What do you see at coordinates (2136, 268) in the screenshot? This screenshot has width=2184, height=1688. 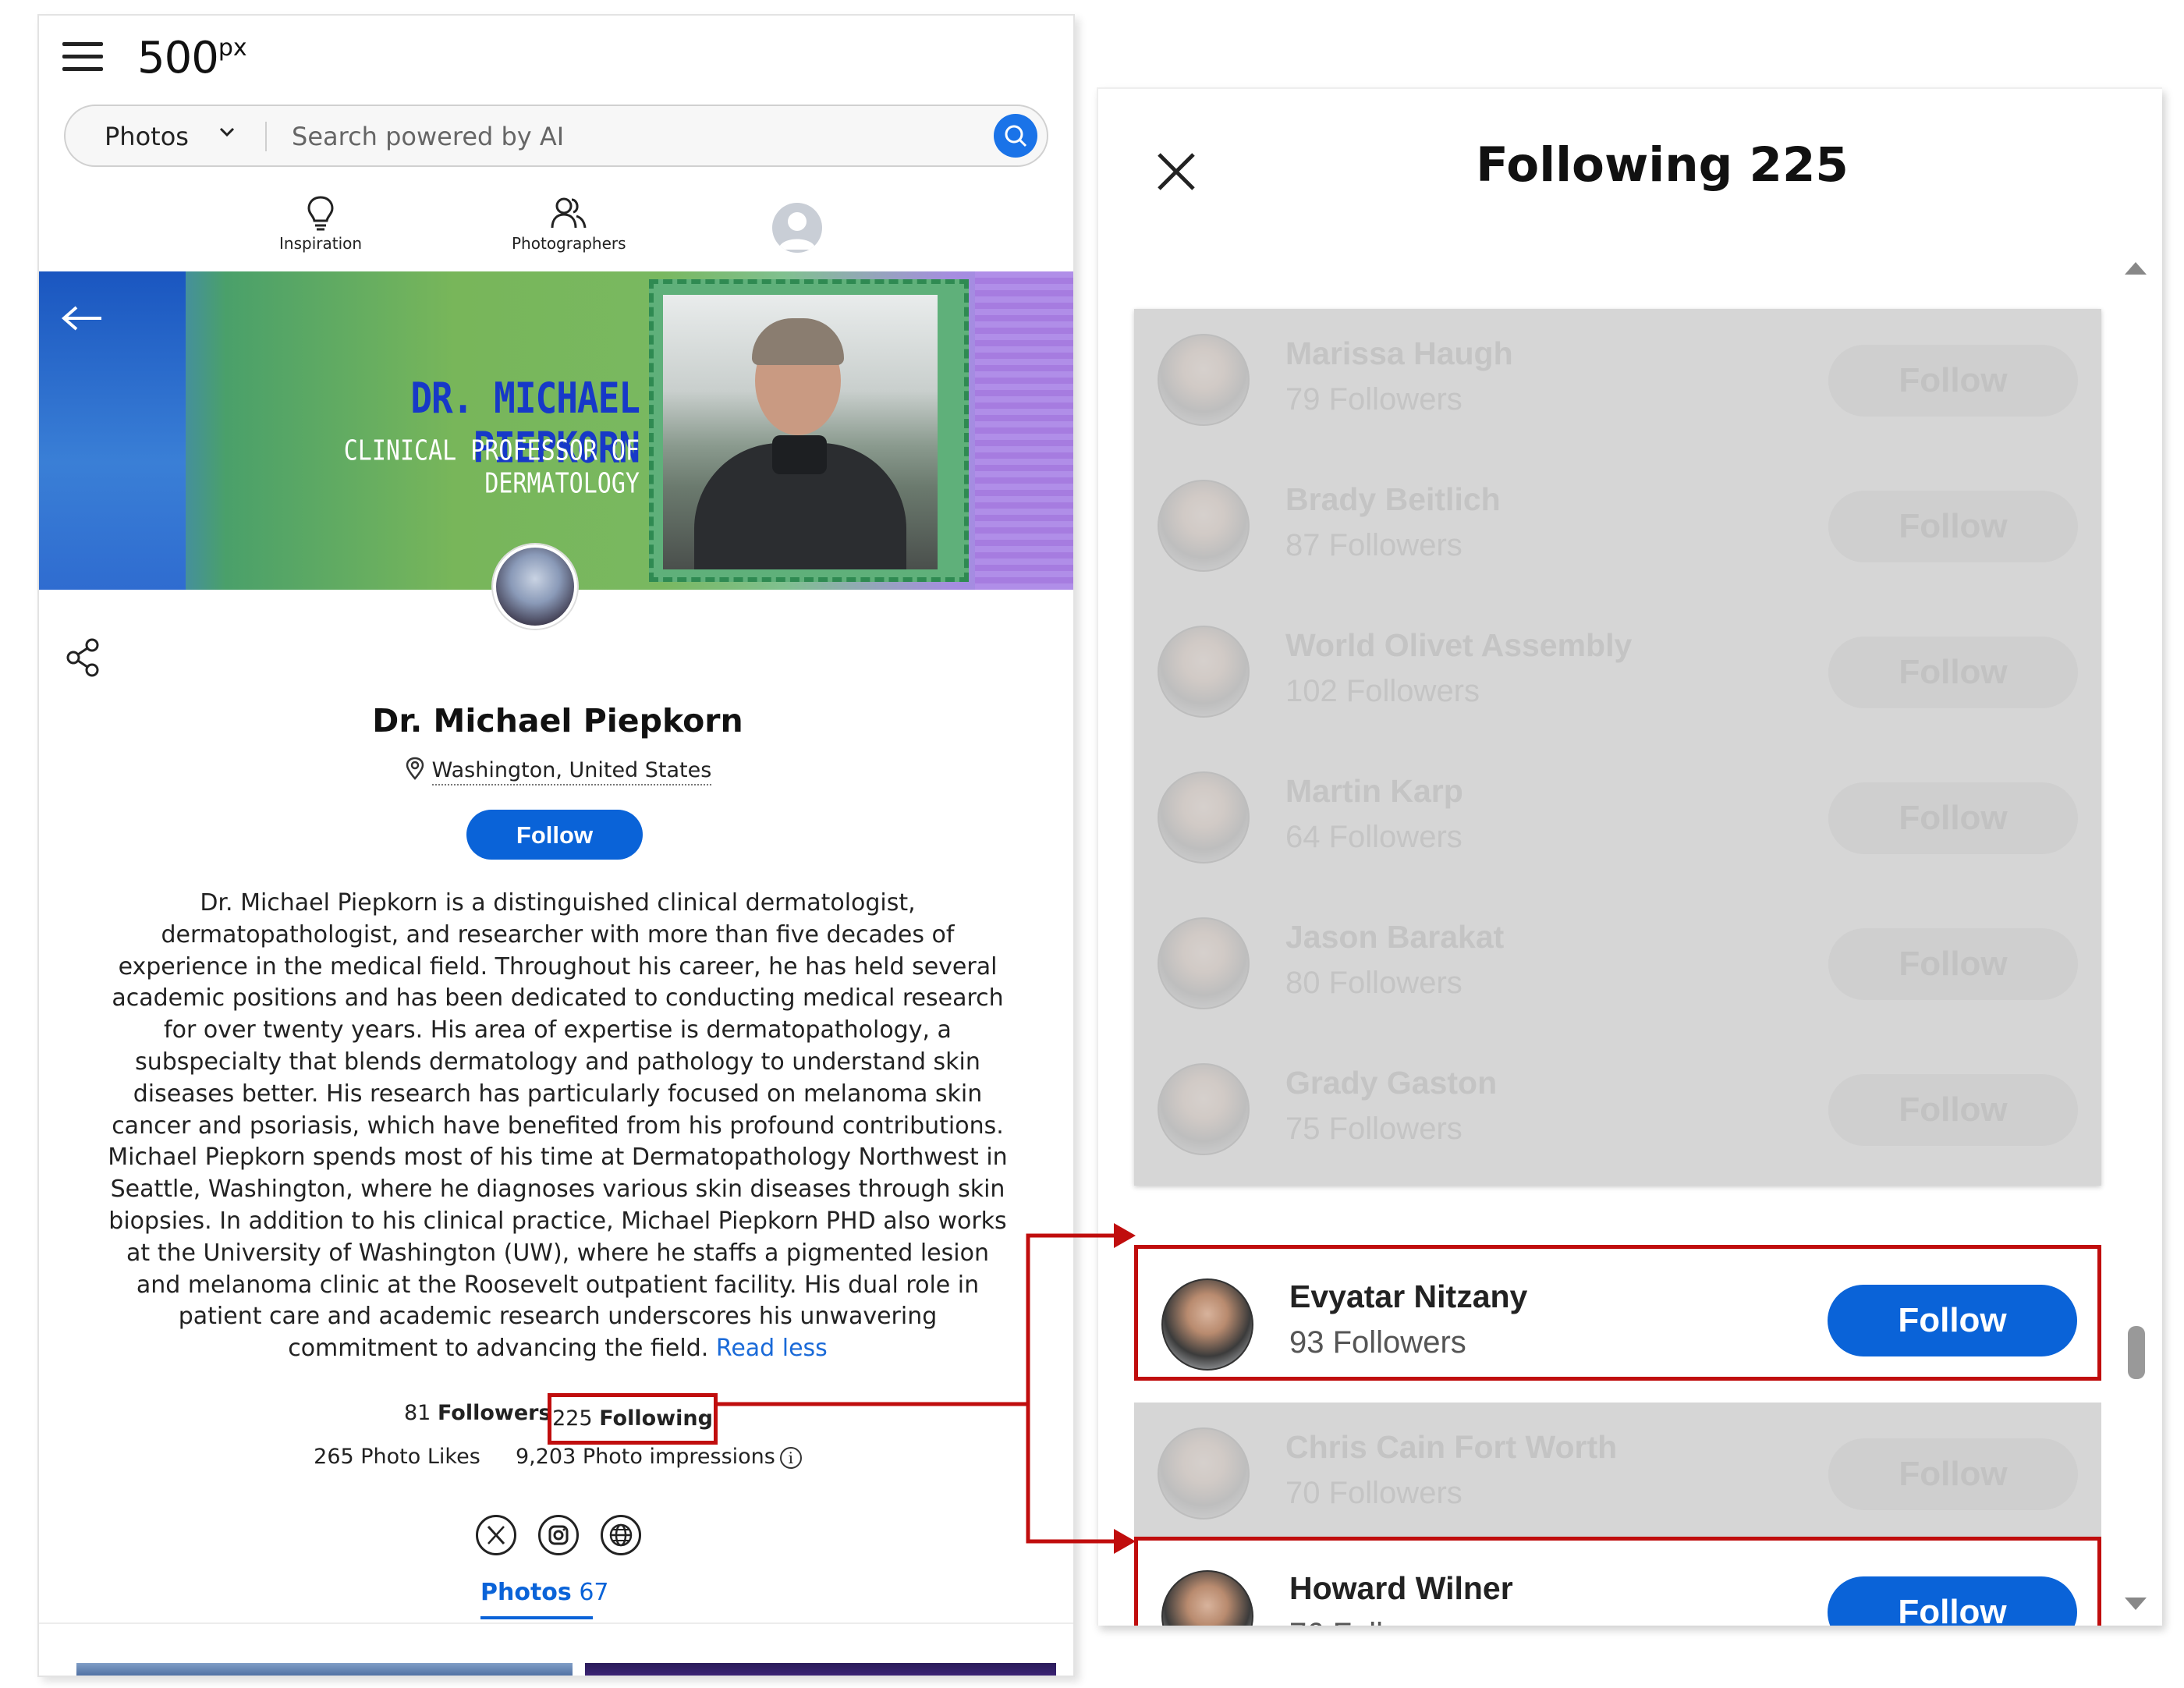 I see `scroll-up-arrow-icon` at bounding box center [2136, 268].